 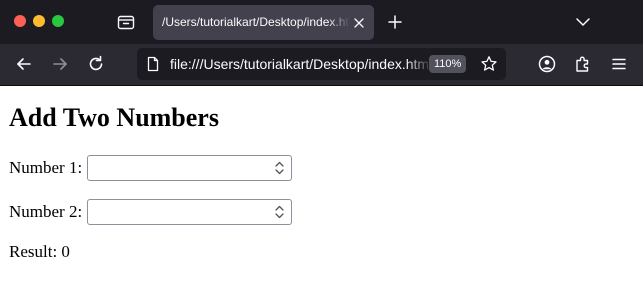 What do you see at coordinates (489, 64) in the screenshot?
I see `bookmark-star-icon` at bounding box center [489, 64].